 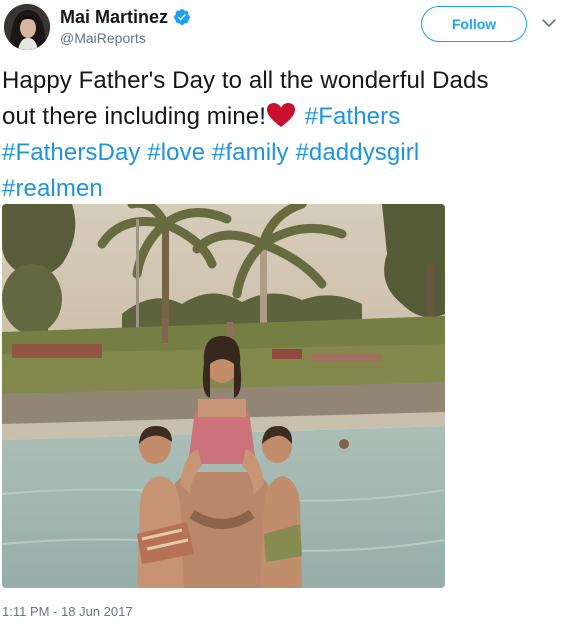 I want to click on profile-photo-icon, so click(x=27, y=27).